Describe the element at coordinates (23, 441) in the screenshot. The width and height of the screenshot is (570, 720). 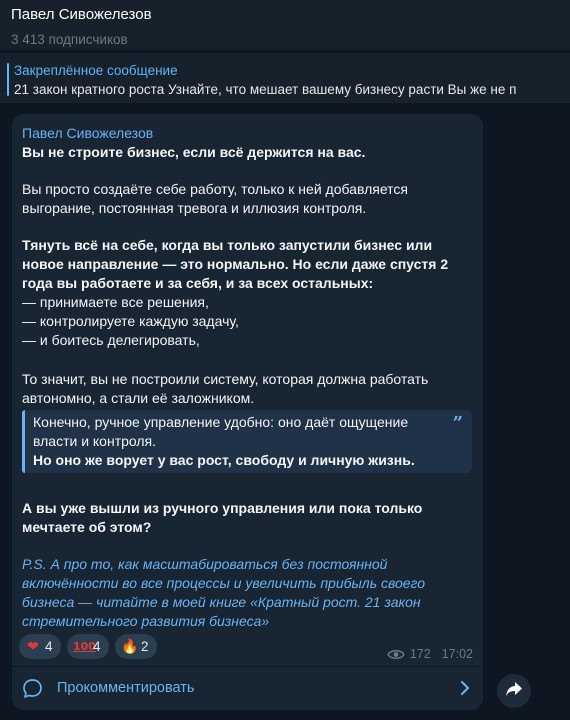
I see `quote-bar` at that location.